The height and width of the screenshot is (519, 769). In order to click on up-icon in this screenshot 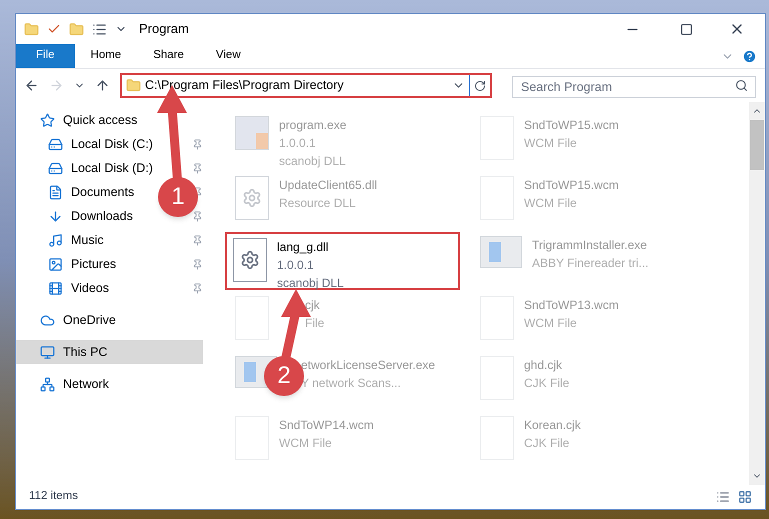, I will do `click(102, 85)`.